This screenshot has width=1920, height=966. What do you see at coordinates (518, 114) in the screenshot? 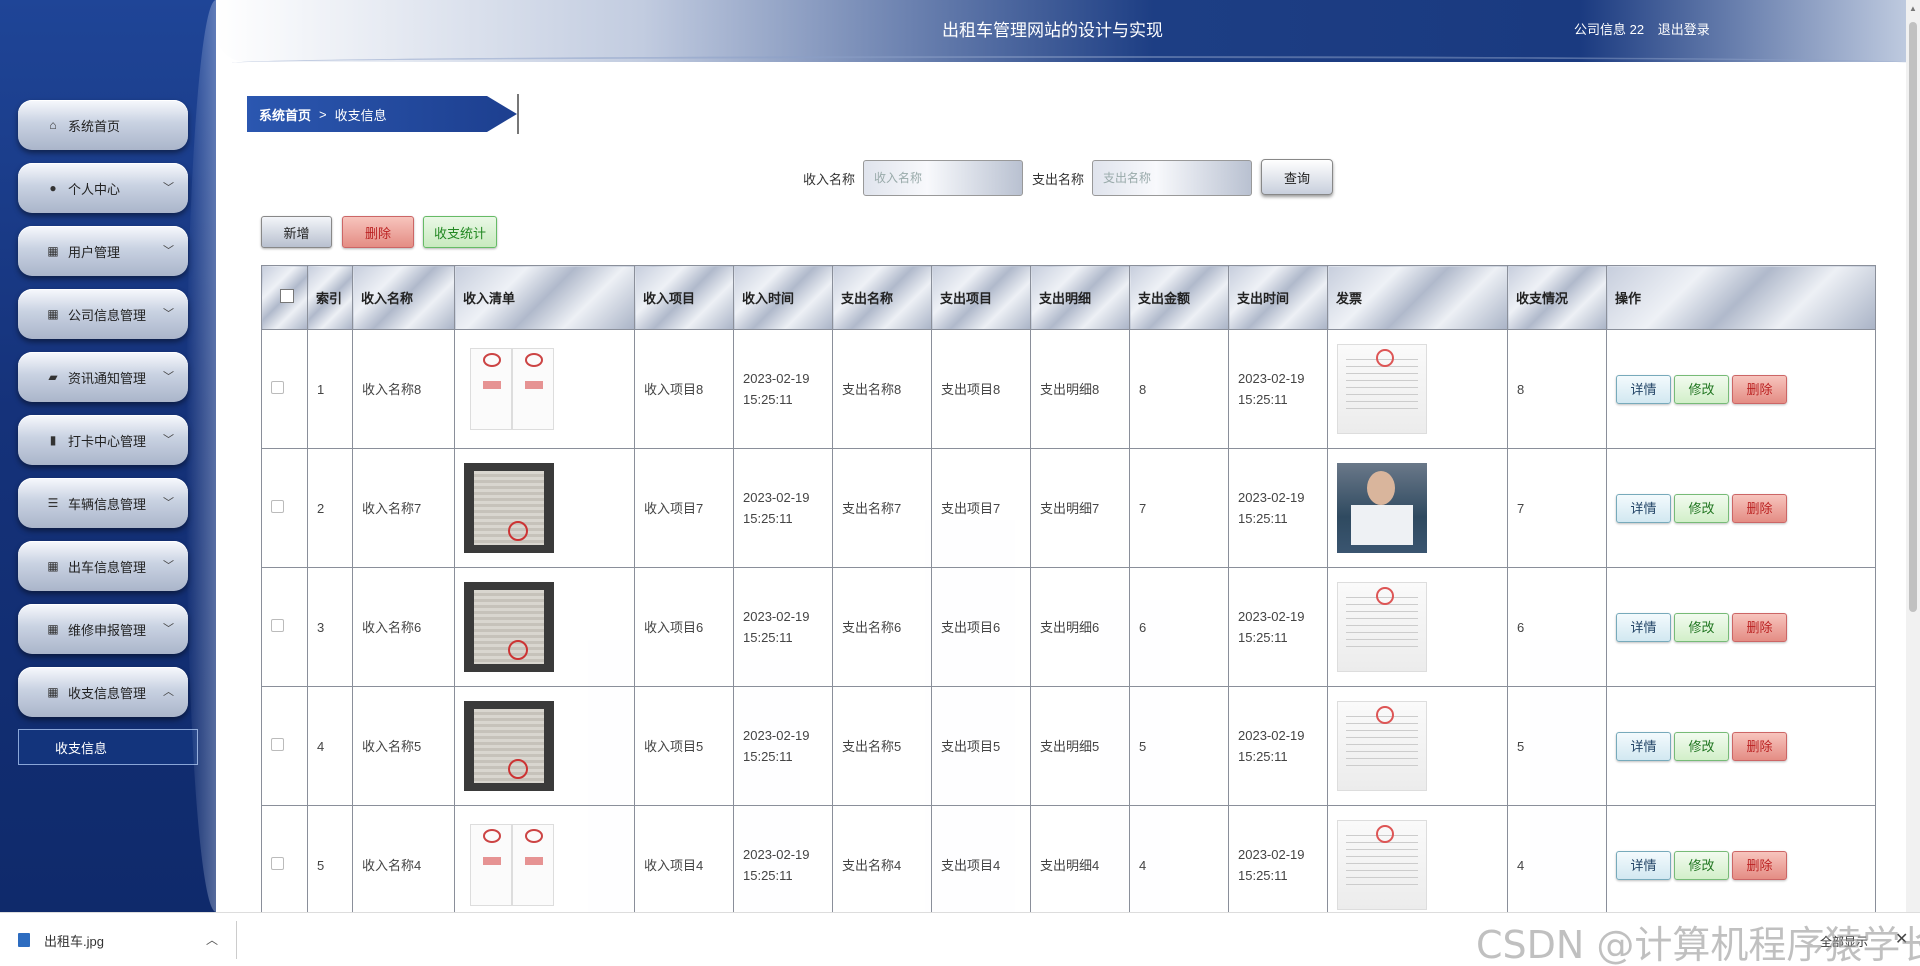
I see `breadcrumb-divider` at bounding box center [518, 114].